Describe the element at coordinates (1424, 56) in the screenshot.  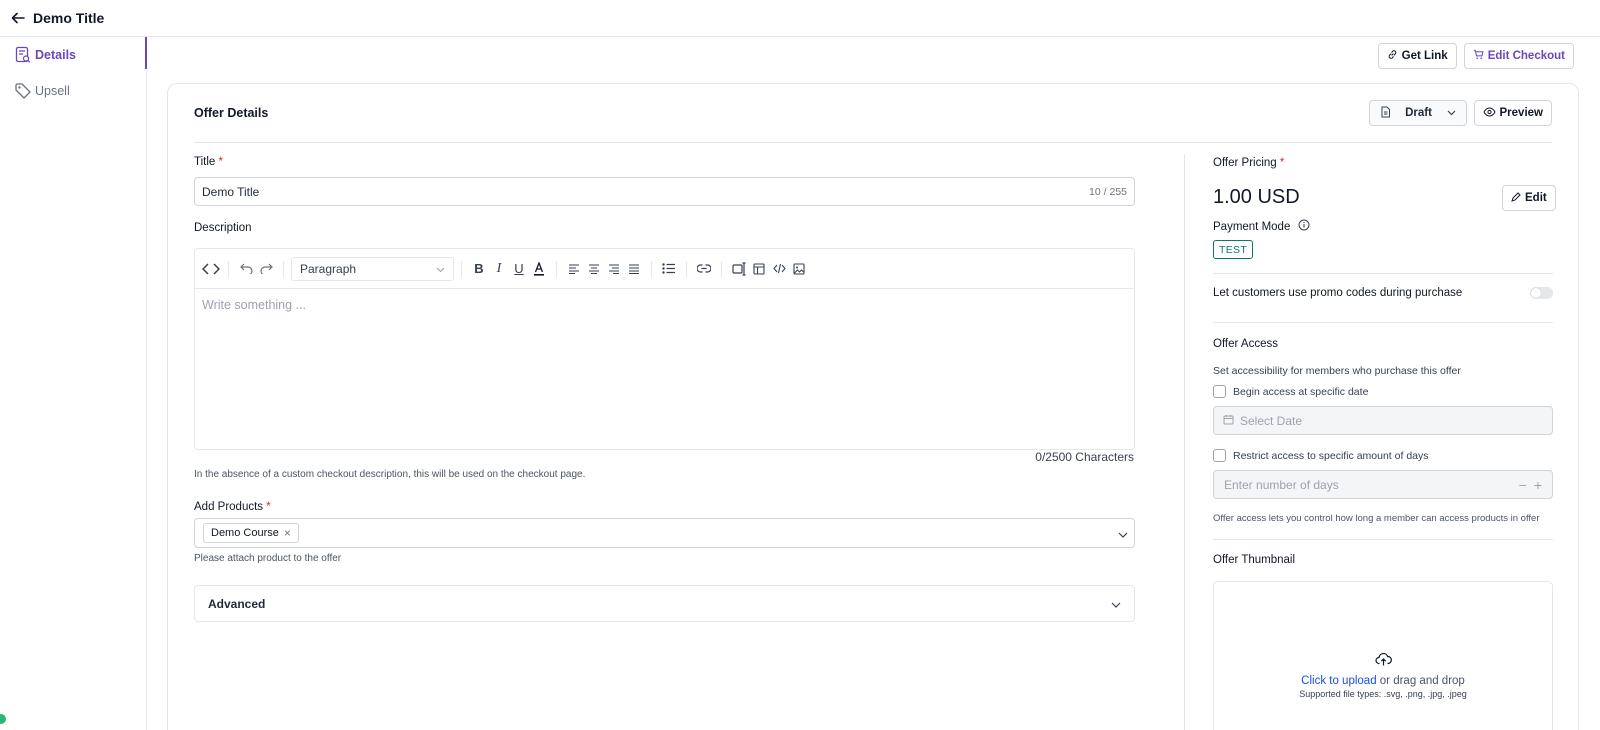
I see `get-link-label: Get Link` at that location.